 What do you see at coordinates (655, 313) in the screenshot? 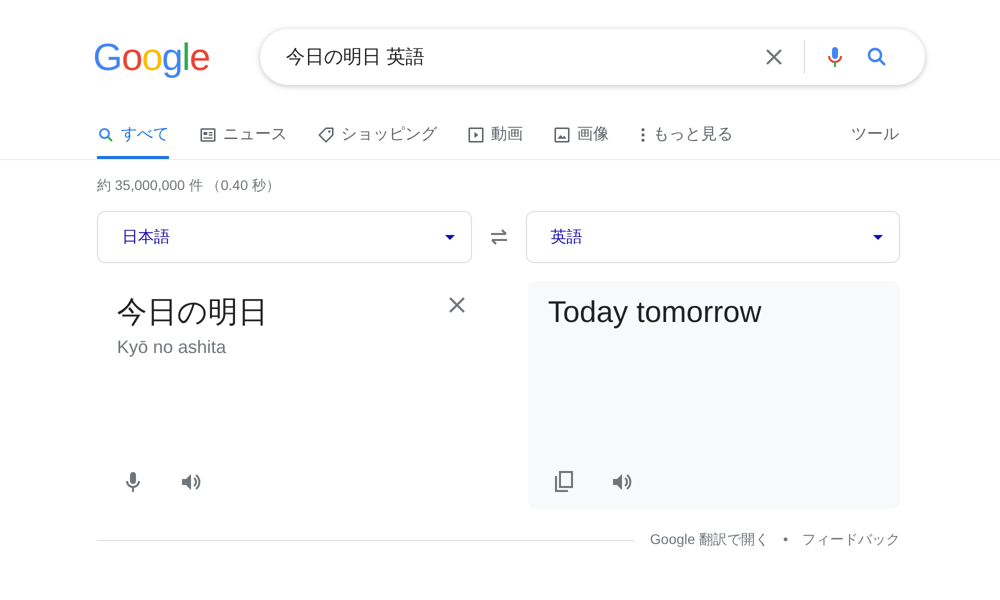
I see `translation-text: Today tomorrow` at bounding box center [655, 313].